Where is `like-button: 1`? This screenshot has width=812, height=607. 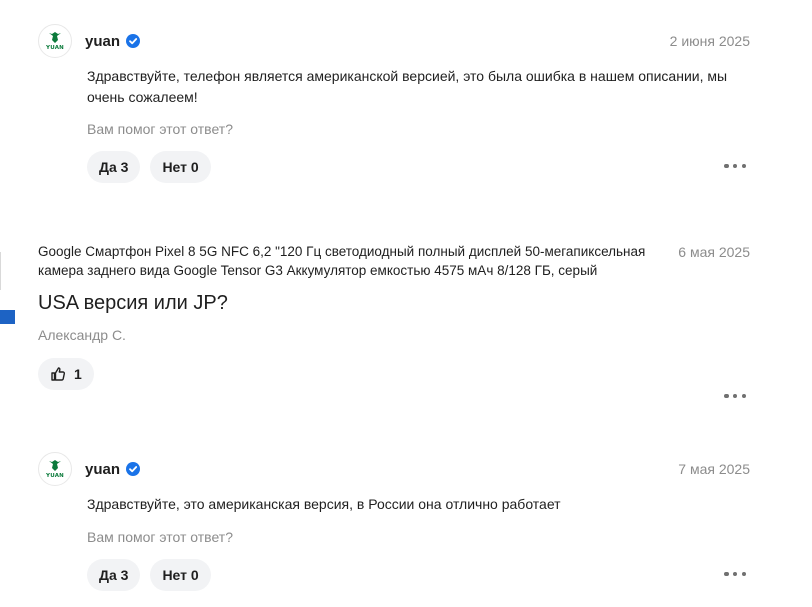
like-button: 1 is located at coordinates (66, 374).